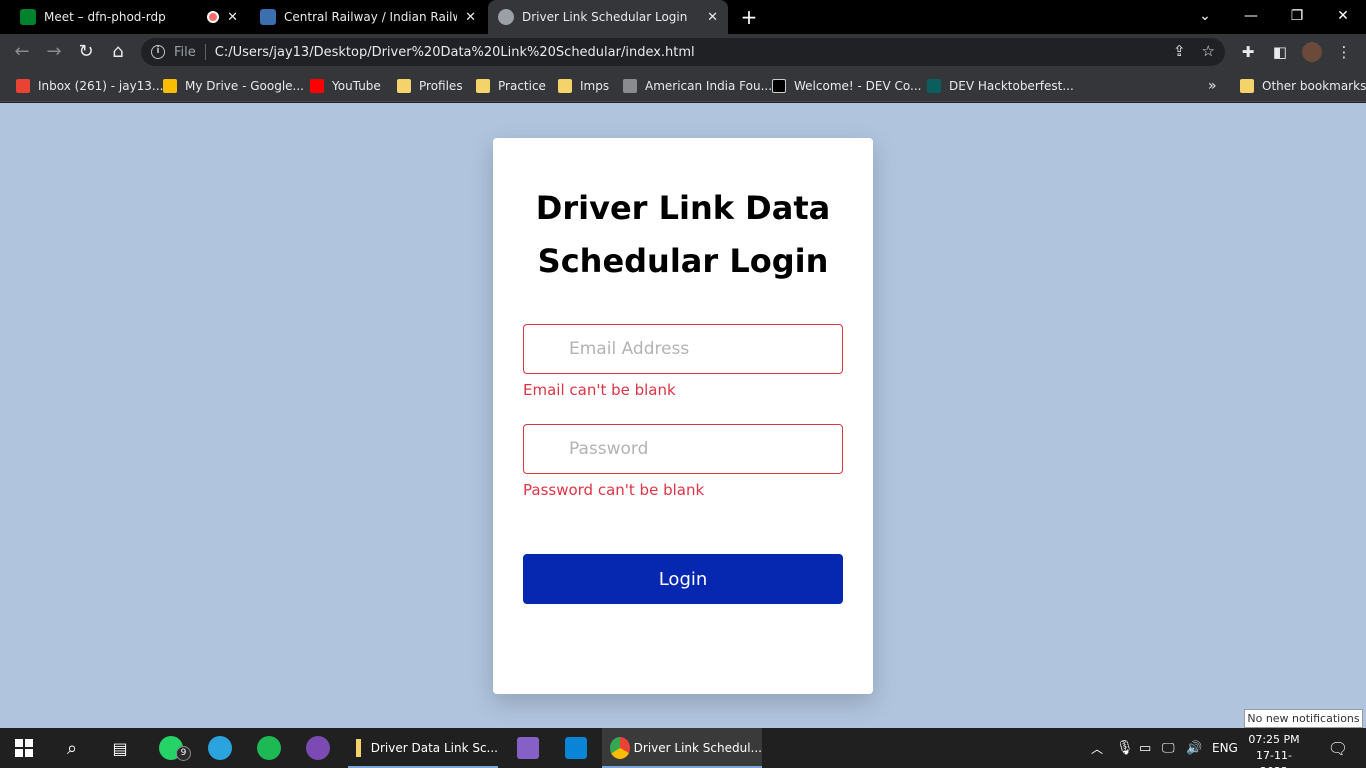 The image size is (1366, 768). I want to click on email-field, so click(683, 349).